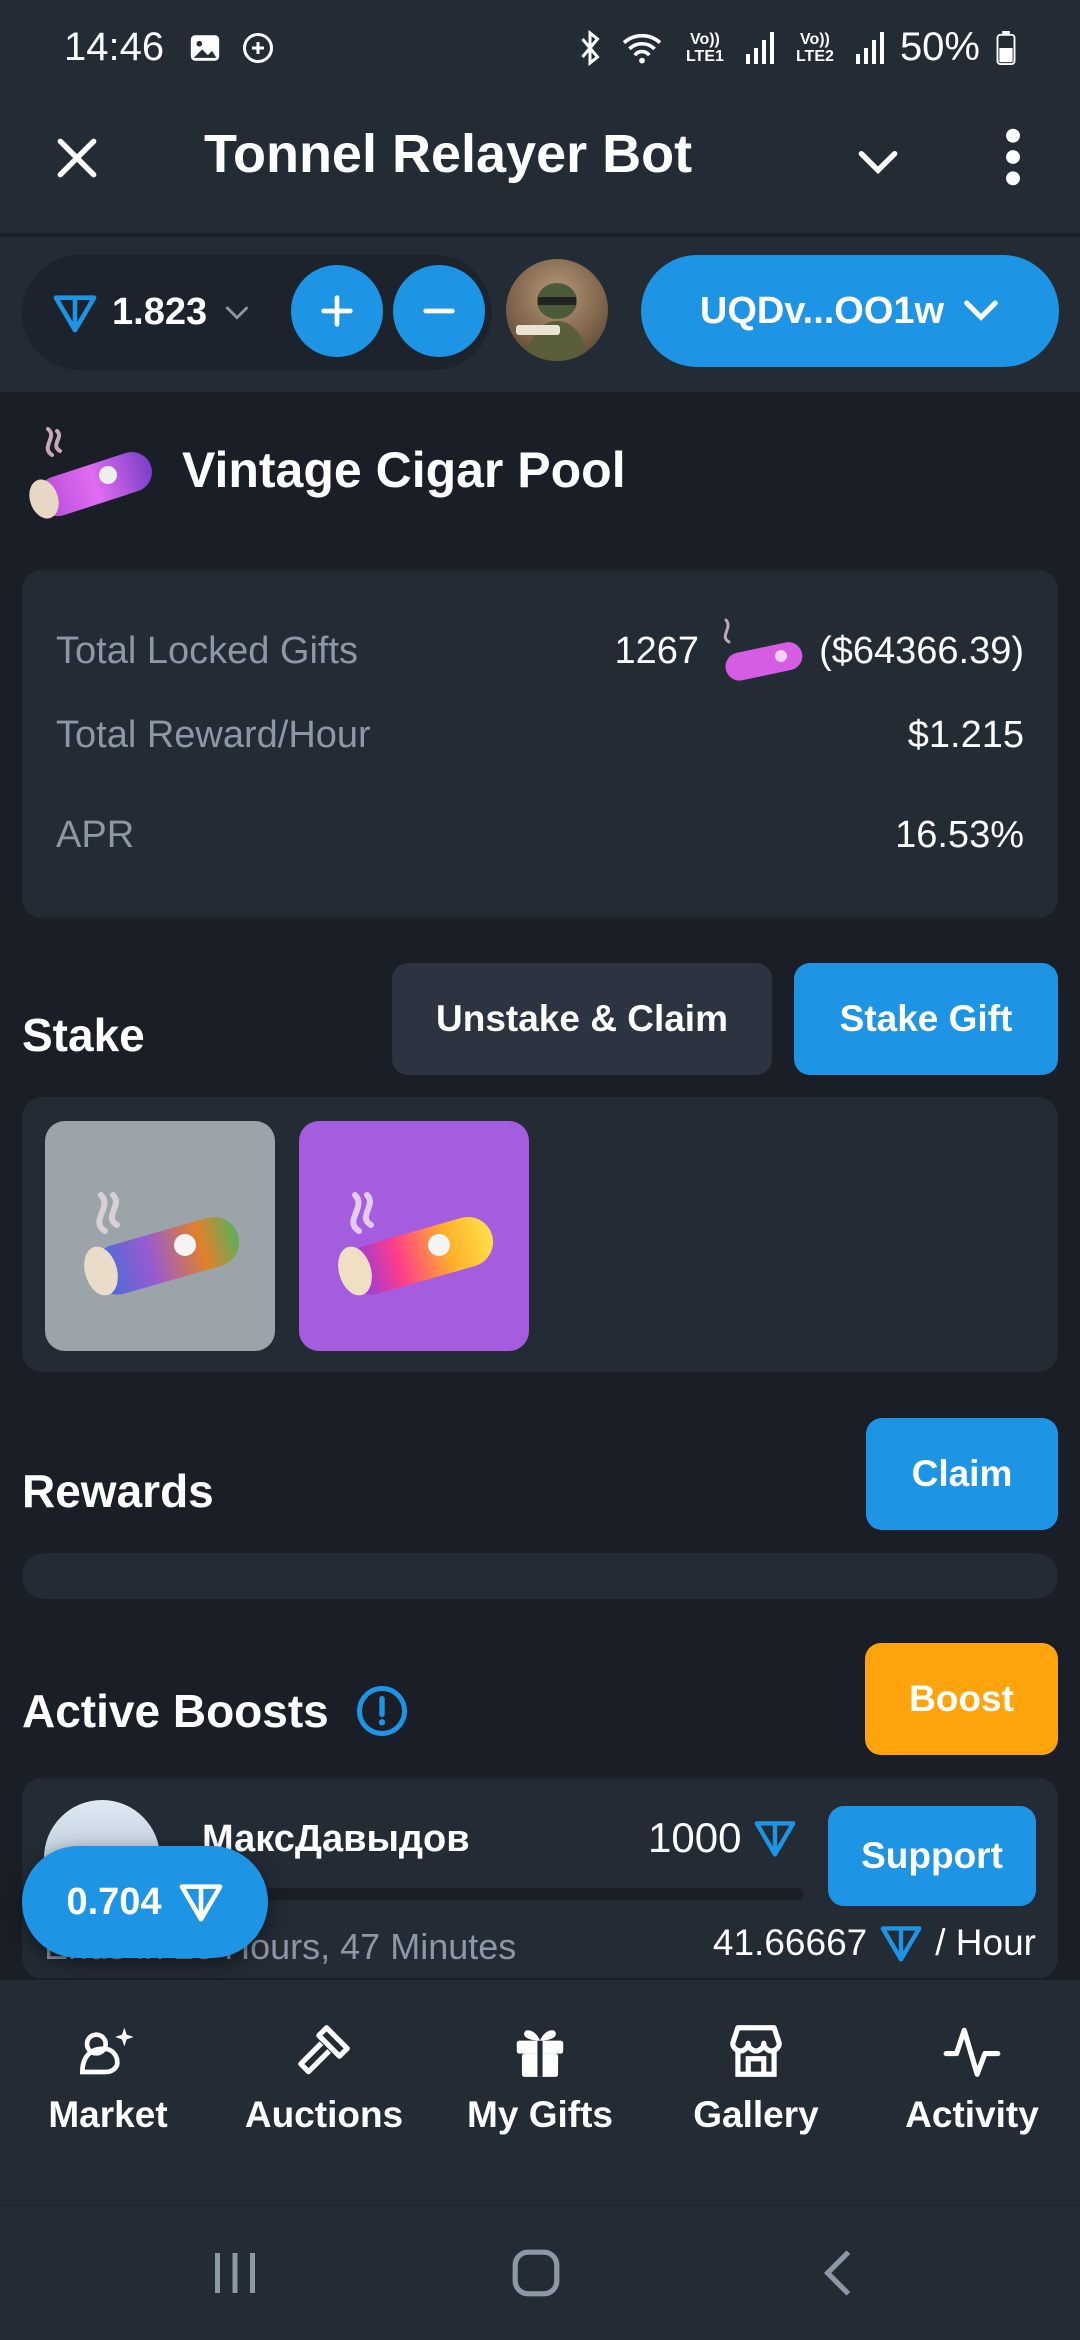  What do you see at coordinates (642, 48) in the screenshot?
I see `wifi-icon` at bounding box center [642, 48].